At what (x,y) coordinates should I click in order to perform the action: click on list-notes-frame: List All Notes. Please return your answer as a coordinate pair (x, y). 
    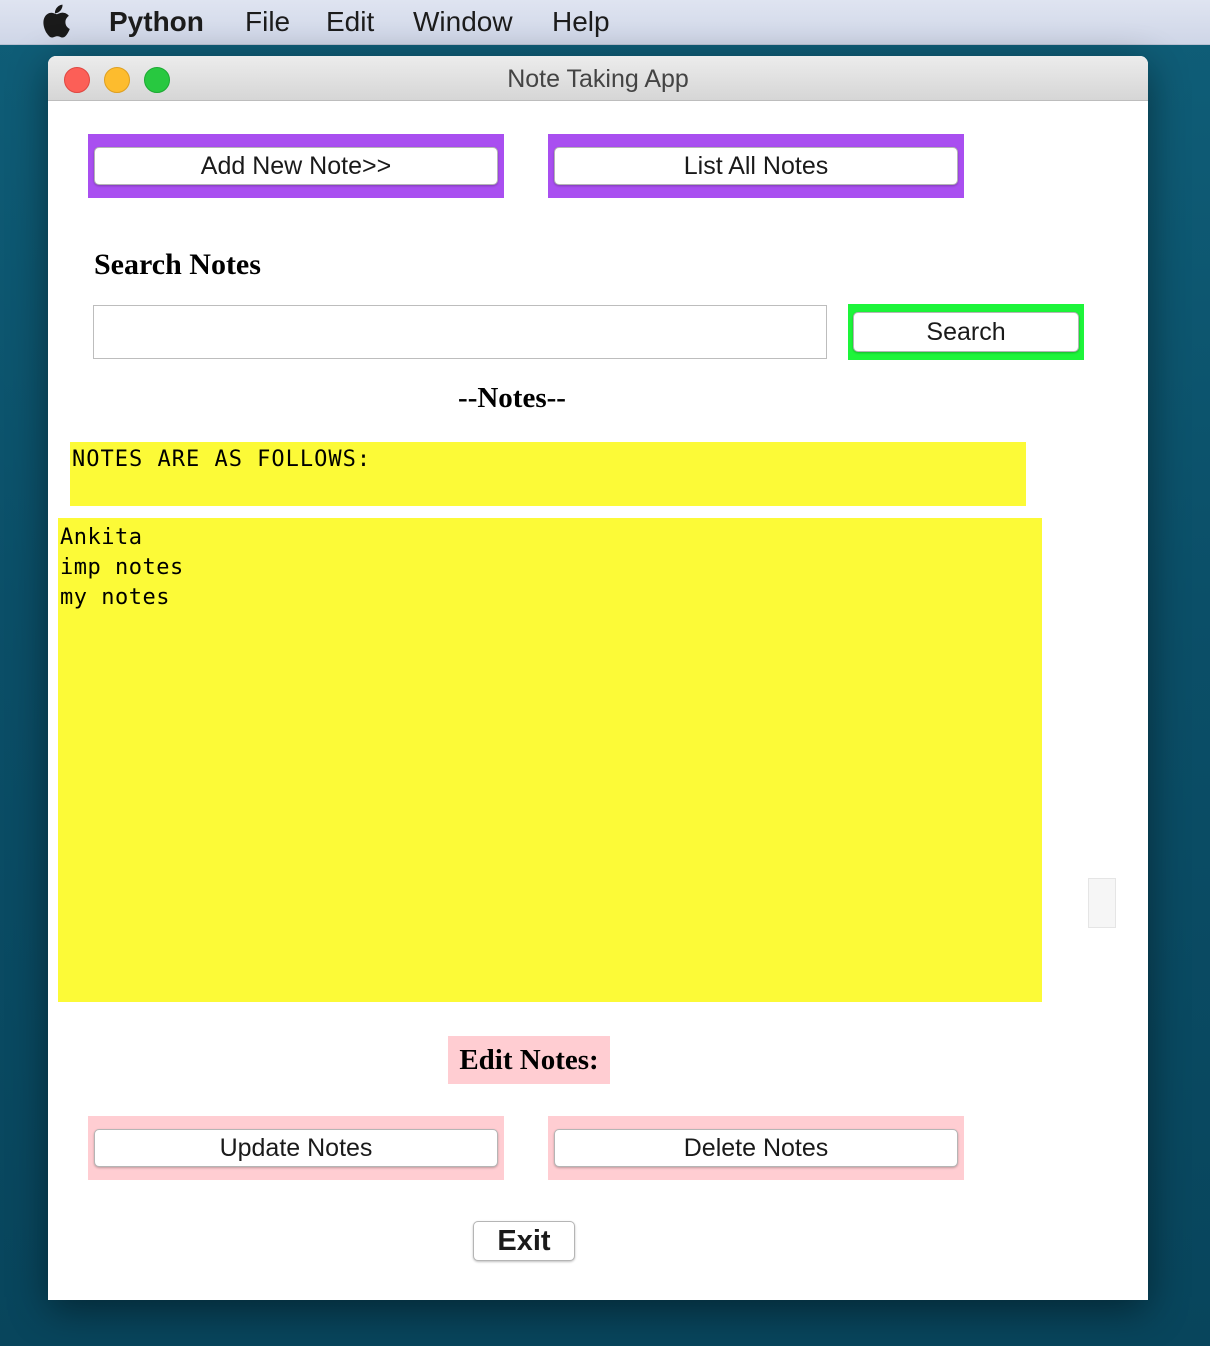
    Looking at the image, I should click on (756, 166).